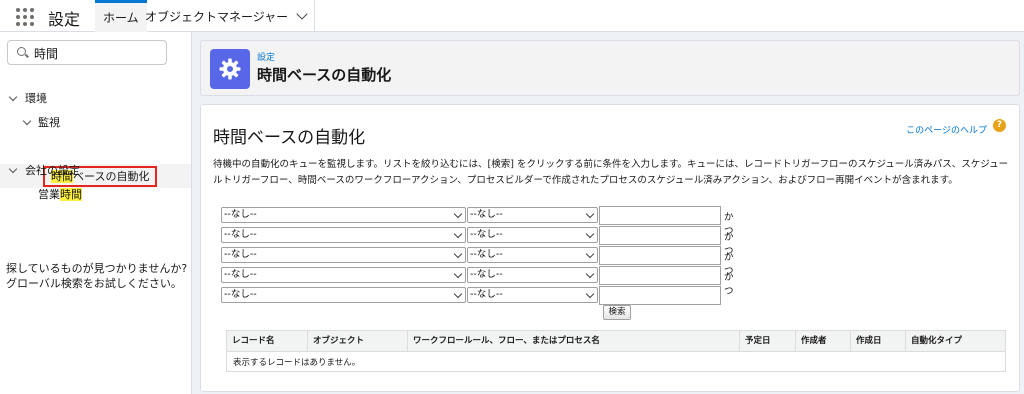 Image resolution: width=1024 pixels, height=394 pixels. I want to click on column-header: レコード名, so click(267, 341).